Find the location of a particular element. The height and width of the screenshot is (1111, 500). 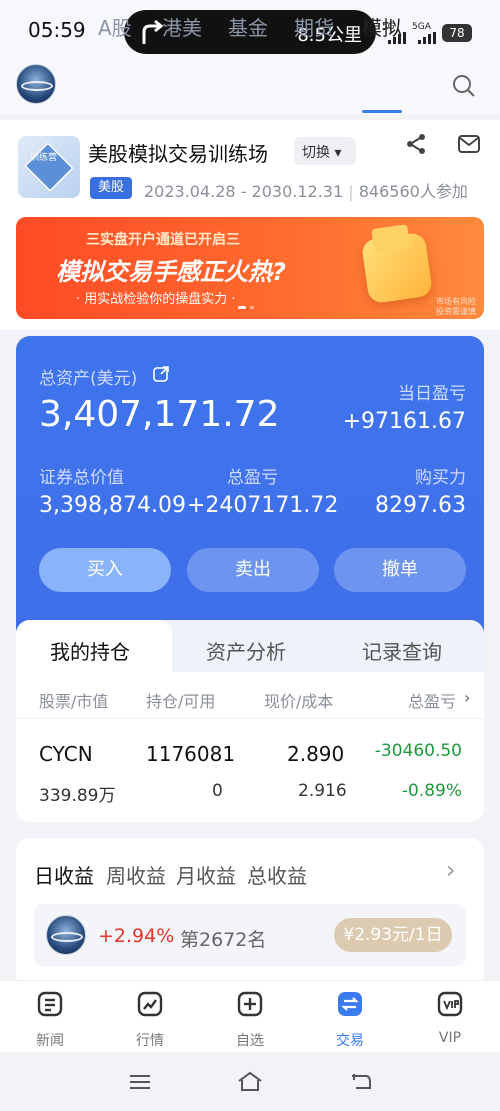

banner-subtitle: · 用实战检验你的操盘实力 · is located at coordinates (156, 299).